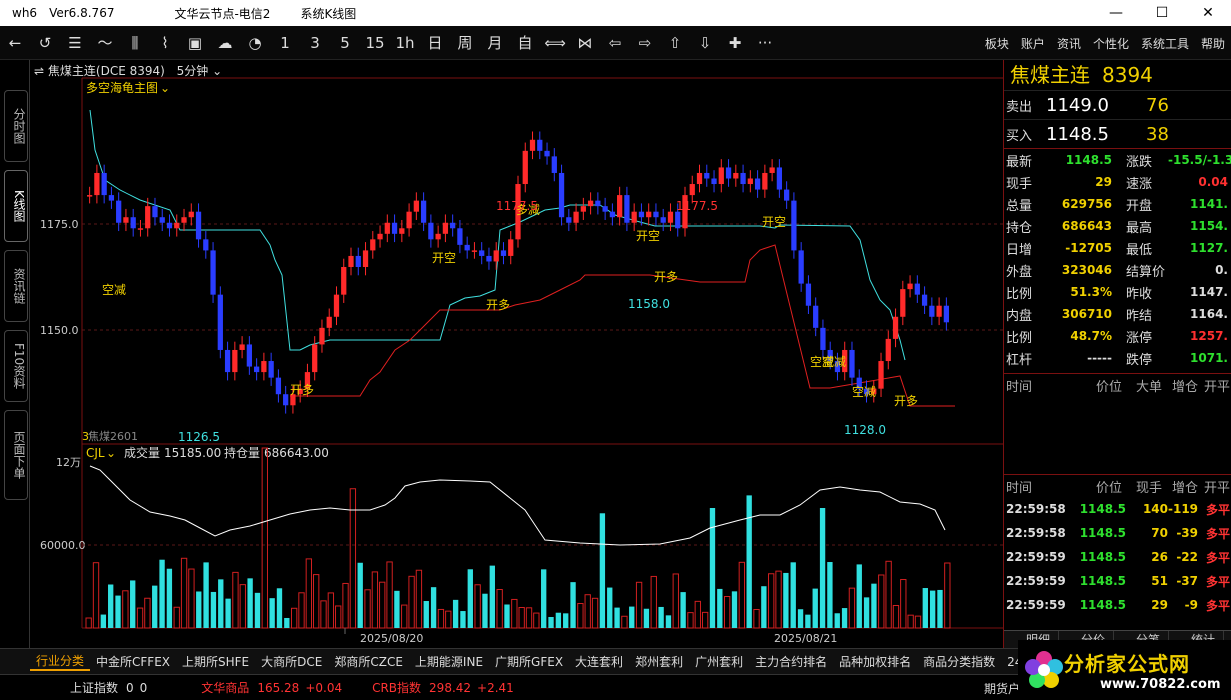 This screenshot has height=700, width=1231. I want to click on quote-row: 外盘 323046 结算价 0., so click(1117, 270).